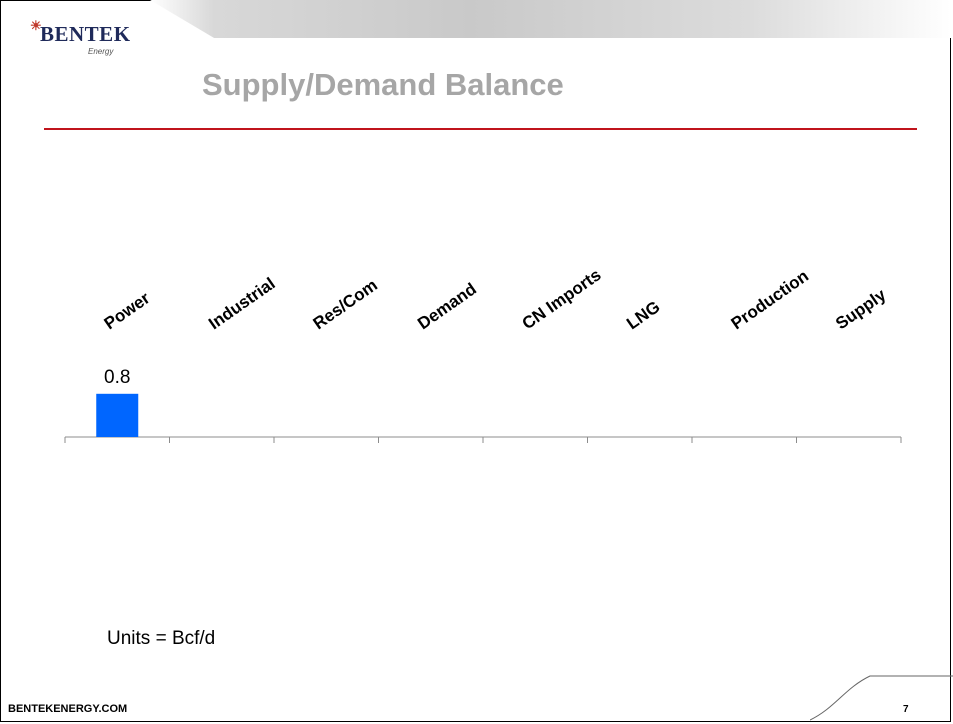  Describe the element at coordinates (345, 304) in the screenshot. I see `category-label: Res/Com` at that location.